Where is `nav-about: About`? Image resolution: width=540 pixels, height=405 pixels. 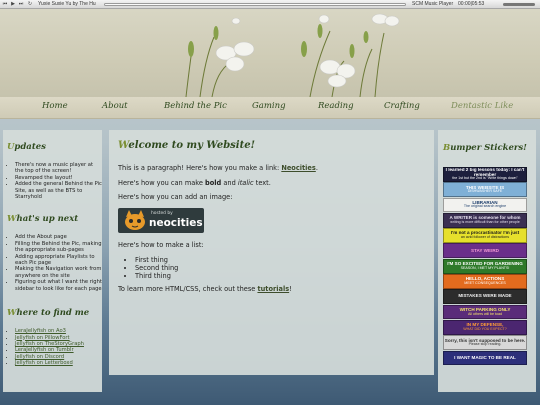 nav-about: About is located at coordinates (115, 106).